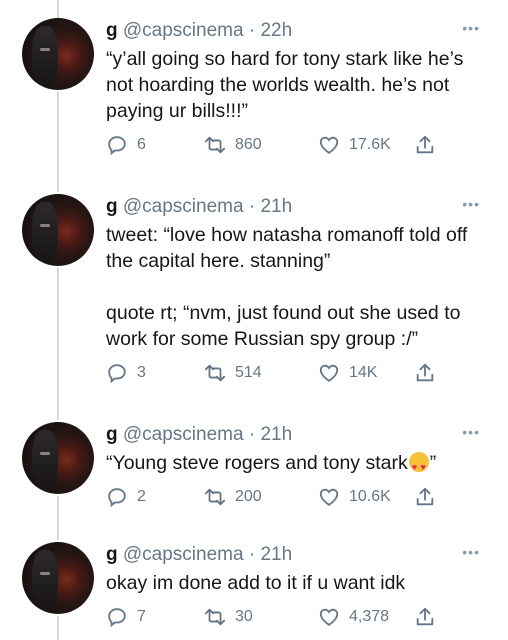 The image size is (508, 640). Describe the element at coordinates (228, 617) in the screenshot. I see `retweet-button: 30` at that location.